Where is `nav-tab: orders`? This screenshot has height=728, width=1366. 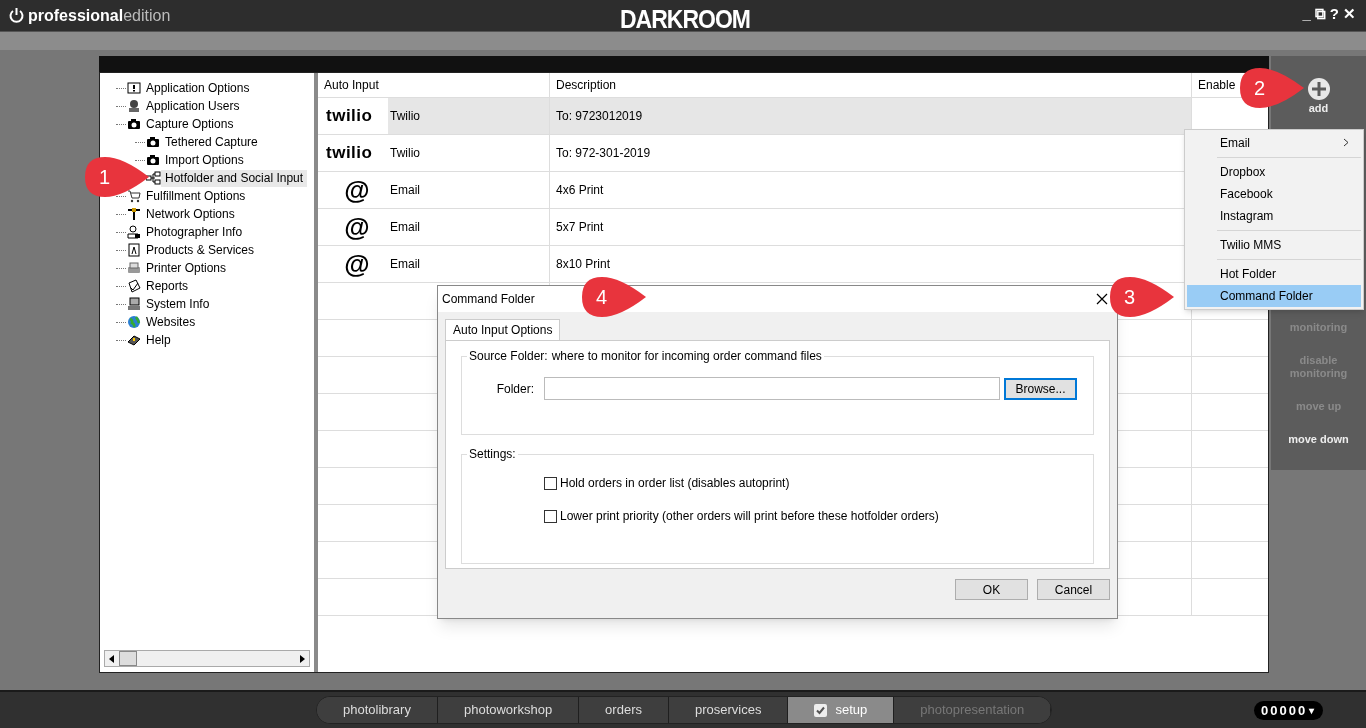 nav-tab: orders is located at coordinates (624, 710).